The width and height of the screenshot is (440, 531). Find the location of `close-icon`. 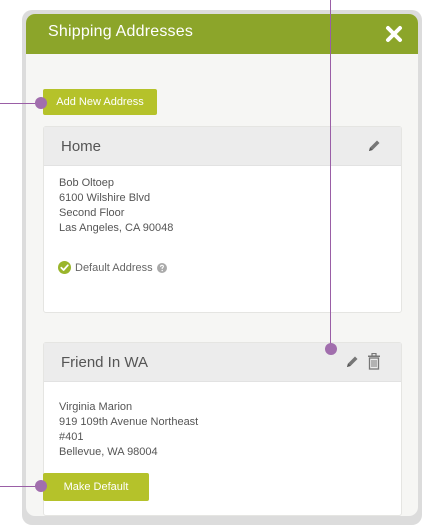

close-icon is located at coordinates (394, 34).